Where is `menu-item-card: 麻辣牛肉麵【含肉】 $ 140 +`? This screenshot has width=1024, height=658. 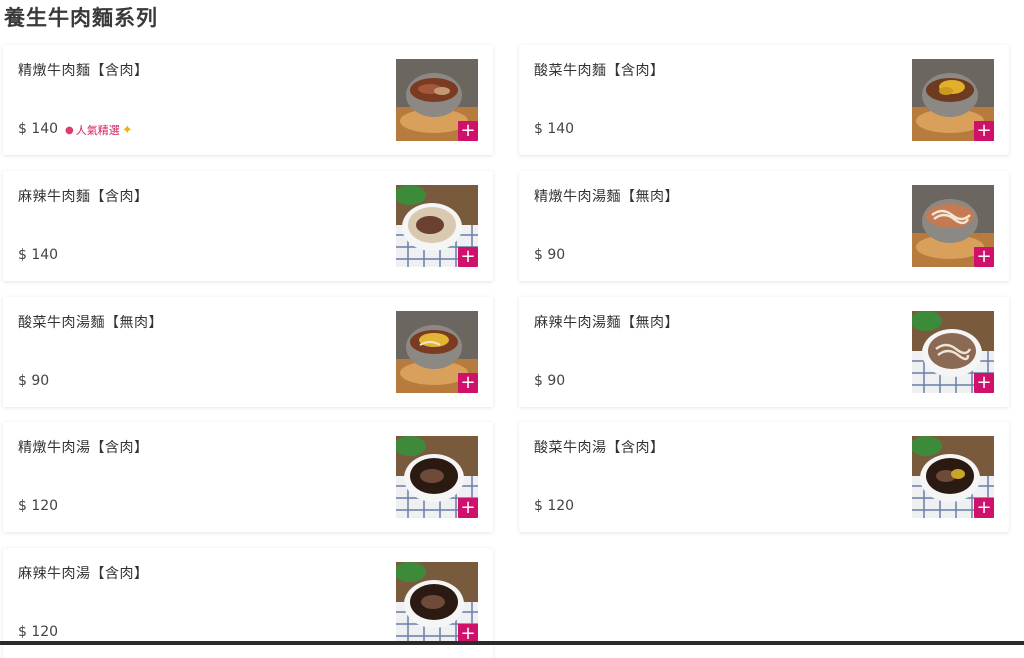 menu-item-card: 麻辣牛肉麵【含肉】 $ 140 + is located at coordinates (248, 226).